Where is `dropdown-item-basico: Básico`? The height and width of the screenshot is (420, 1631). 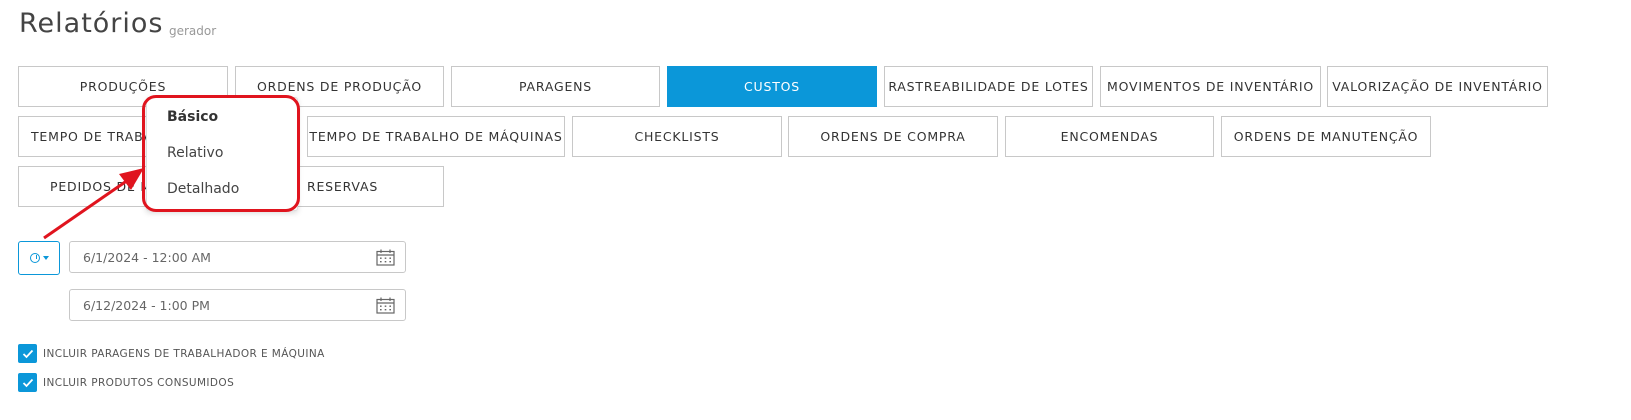
dropdown-item-basico: Básico is located at coordinates (192, 117).